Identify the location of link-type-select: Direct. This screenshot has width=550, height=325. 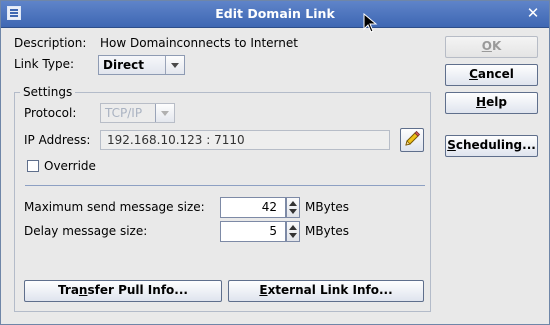
(141, 65).